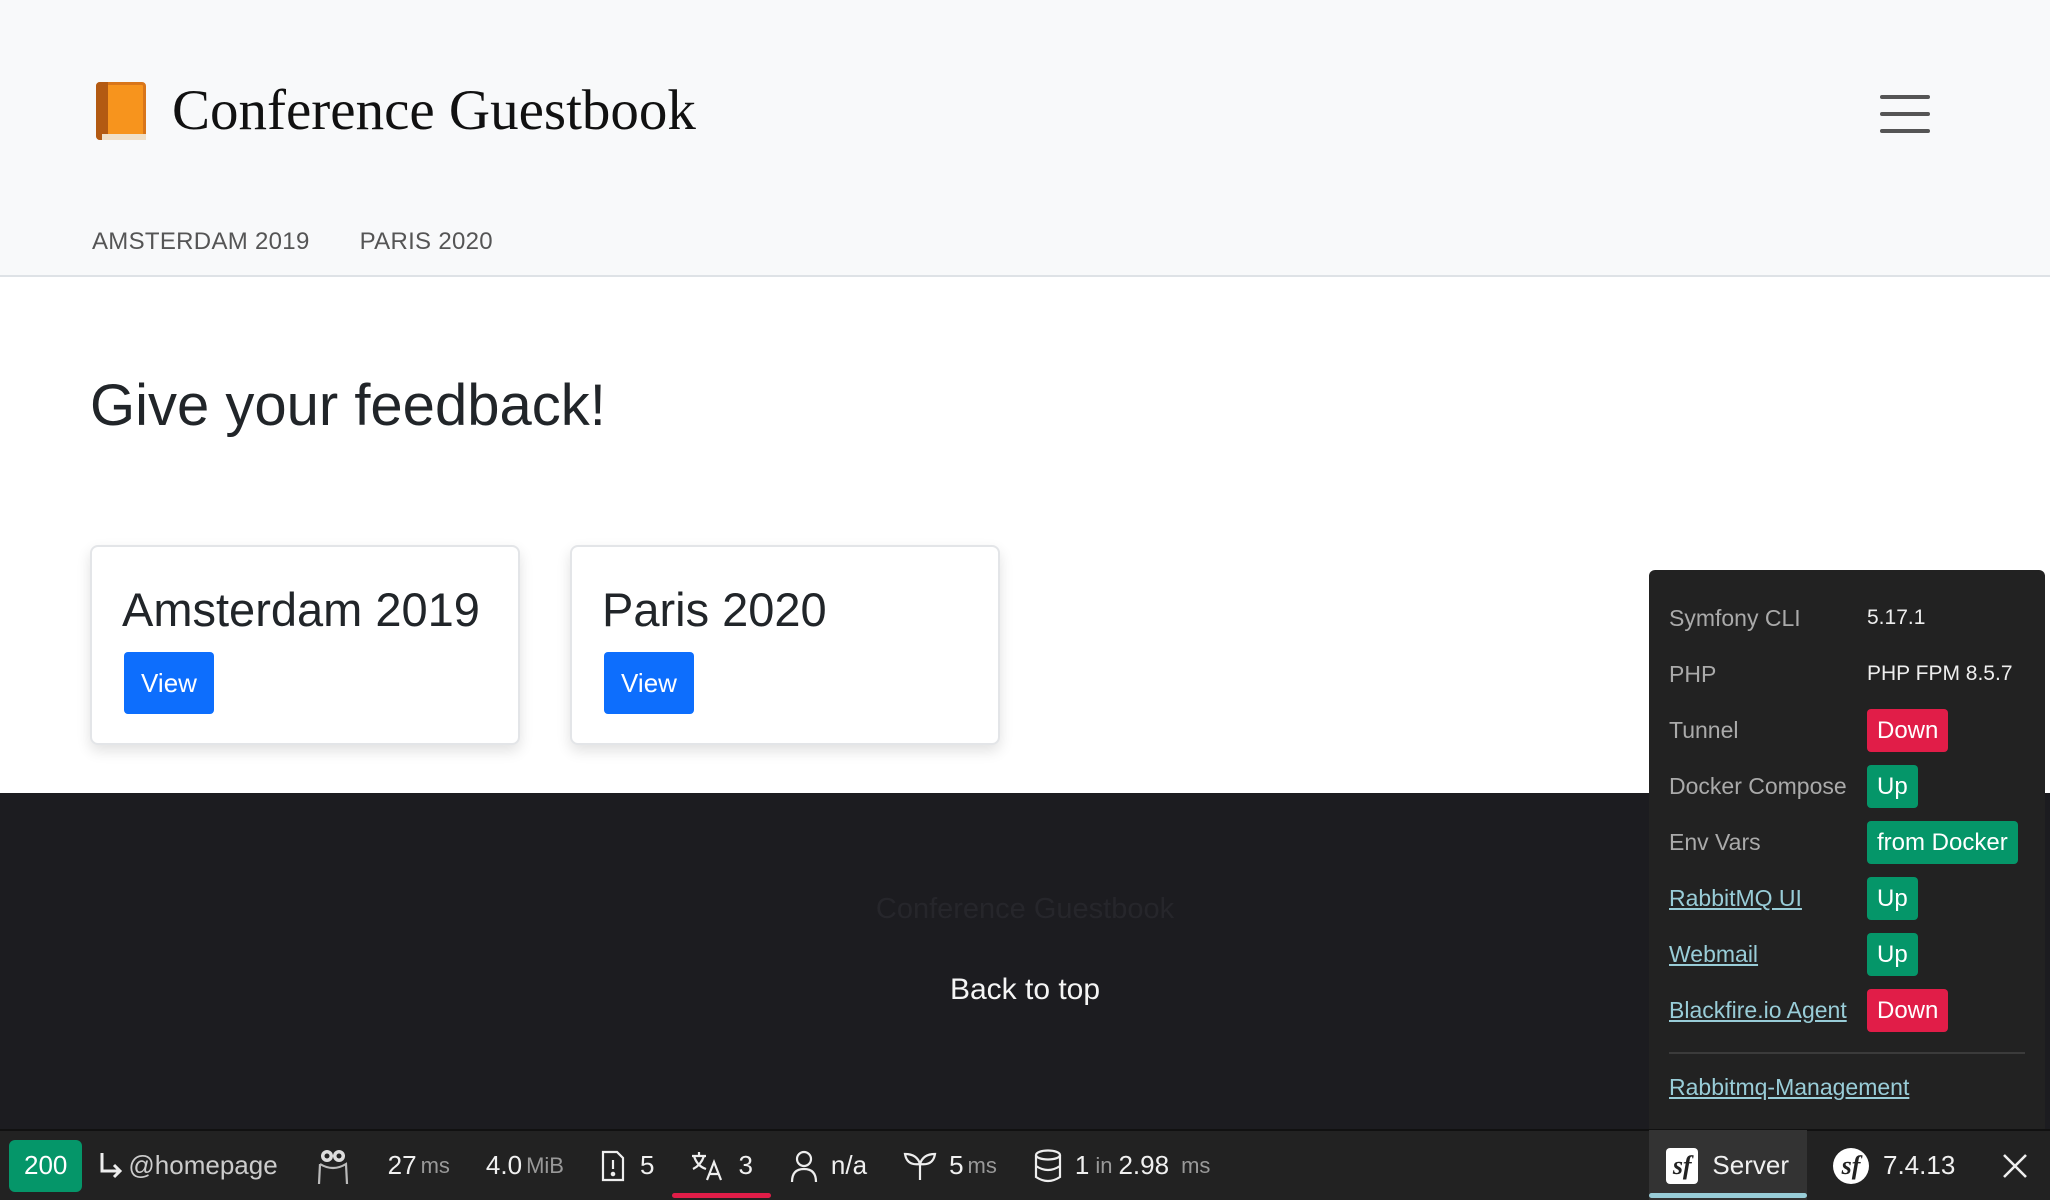 Image resolution: width=2050 pixels, height=1200 pixels. I want to click on row-label: Env Vars, so click(1715, 841).